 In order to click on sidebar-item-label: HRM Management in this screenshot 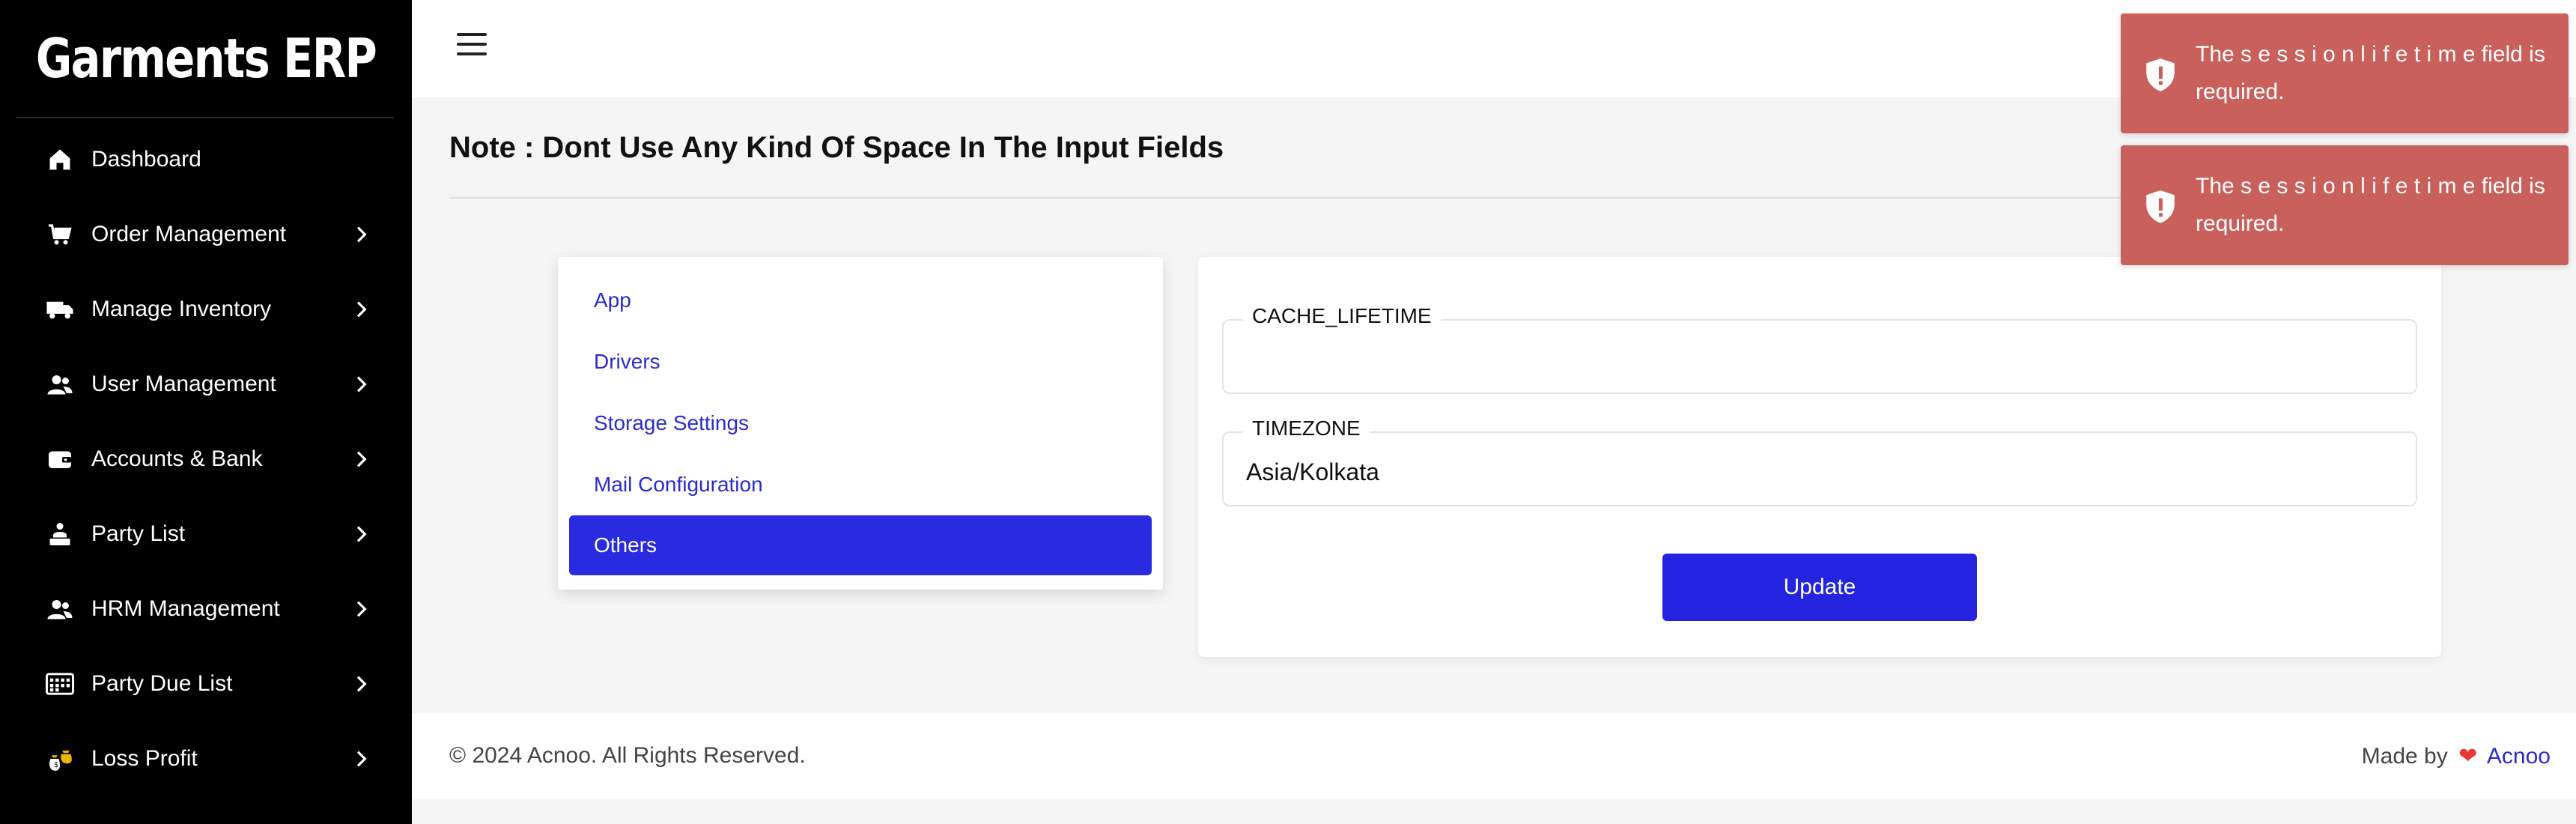, I will do `click(185, 609)`.